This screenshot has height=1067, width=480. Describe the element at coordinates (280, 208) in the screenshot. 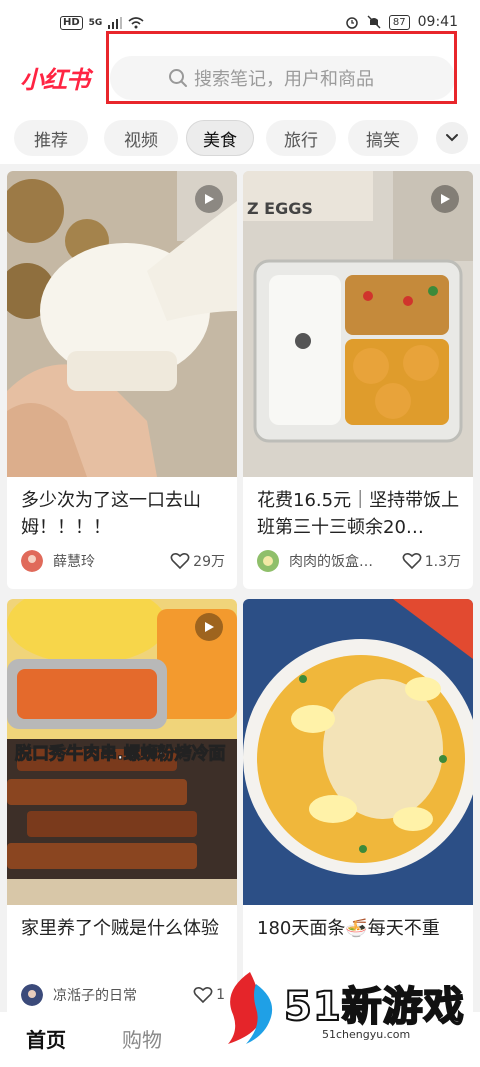

I see `image-text-eggs: Z EGGS` at that location.